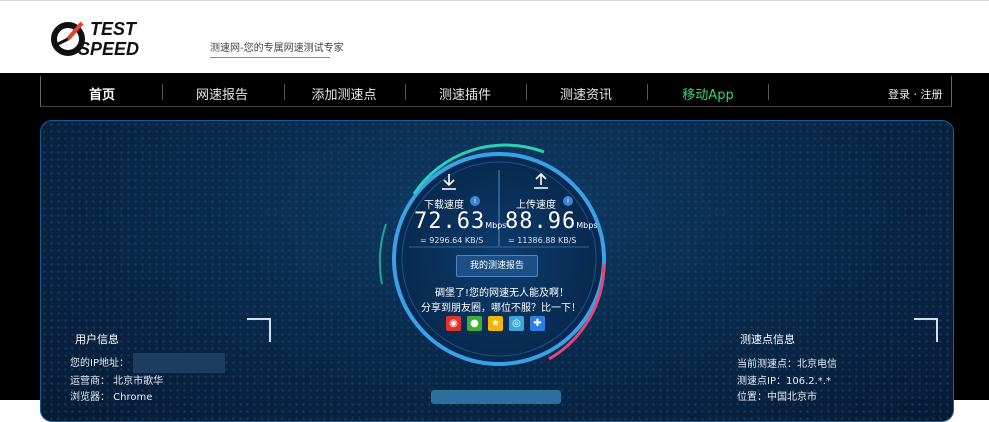 The image size is (989, 422). Describe the element at coordinates (108, 49) in the screenshot. I see `logo-line2: SPEED` at that location.